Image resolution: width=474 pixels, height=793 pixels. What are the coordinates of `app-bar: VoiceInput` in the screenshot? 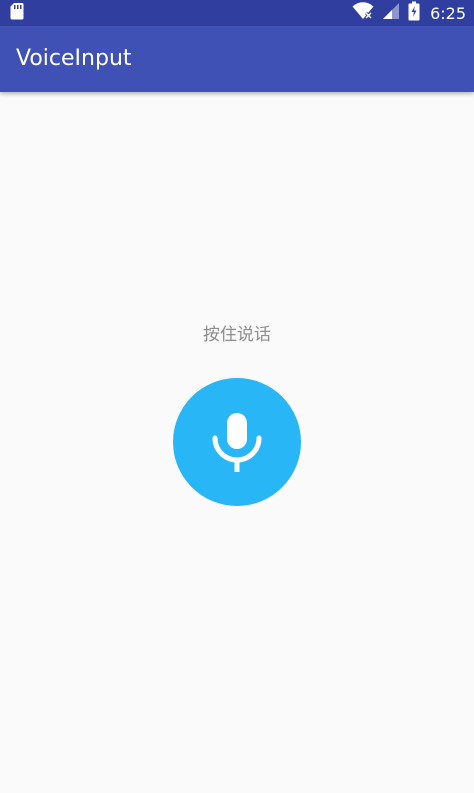 It's located at (237, 59).